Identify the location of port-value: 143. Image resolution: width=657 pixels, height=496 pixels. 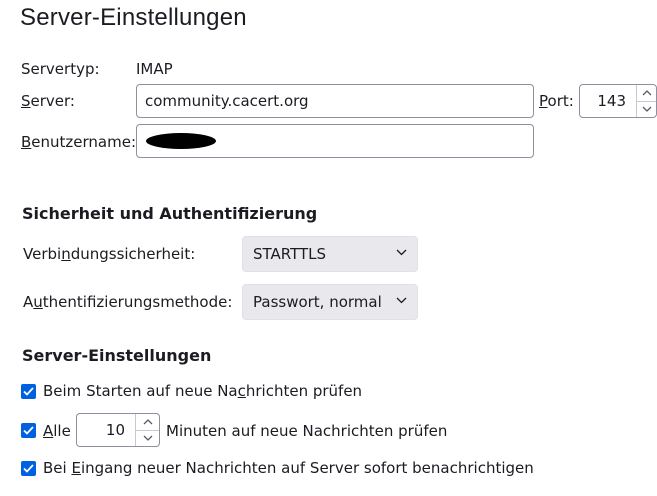
(608, 101).